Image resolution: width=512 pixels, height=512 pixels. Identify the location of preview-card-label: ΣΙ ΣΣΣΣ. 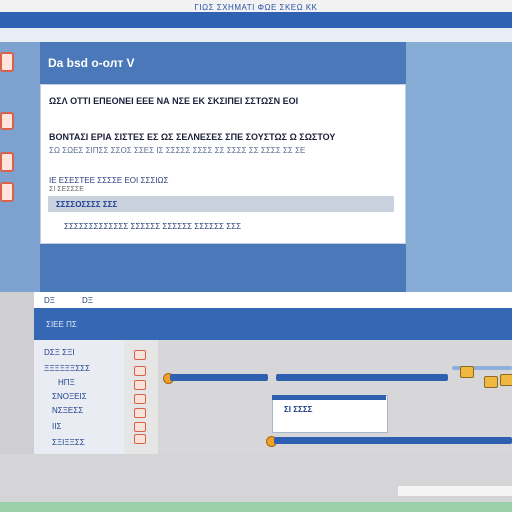
(298, 409).